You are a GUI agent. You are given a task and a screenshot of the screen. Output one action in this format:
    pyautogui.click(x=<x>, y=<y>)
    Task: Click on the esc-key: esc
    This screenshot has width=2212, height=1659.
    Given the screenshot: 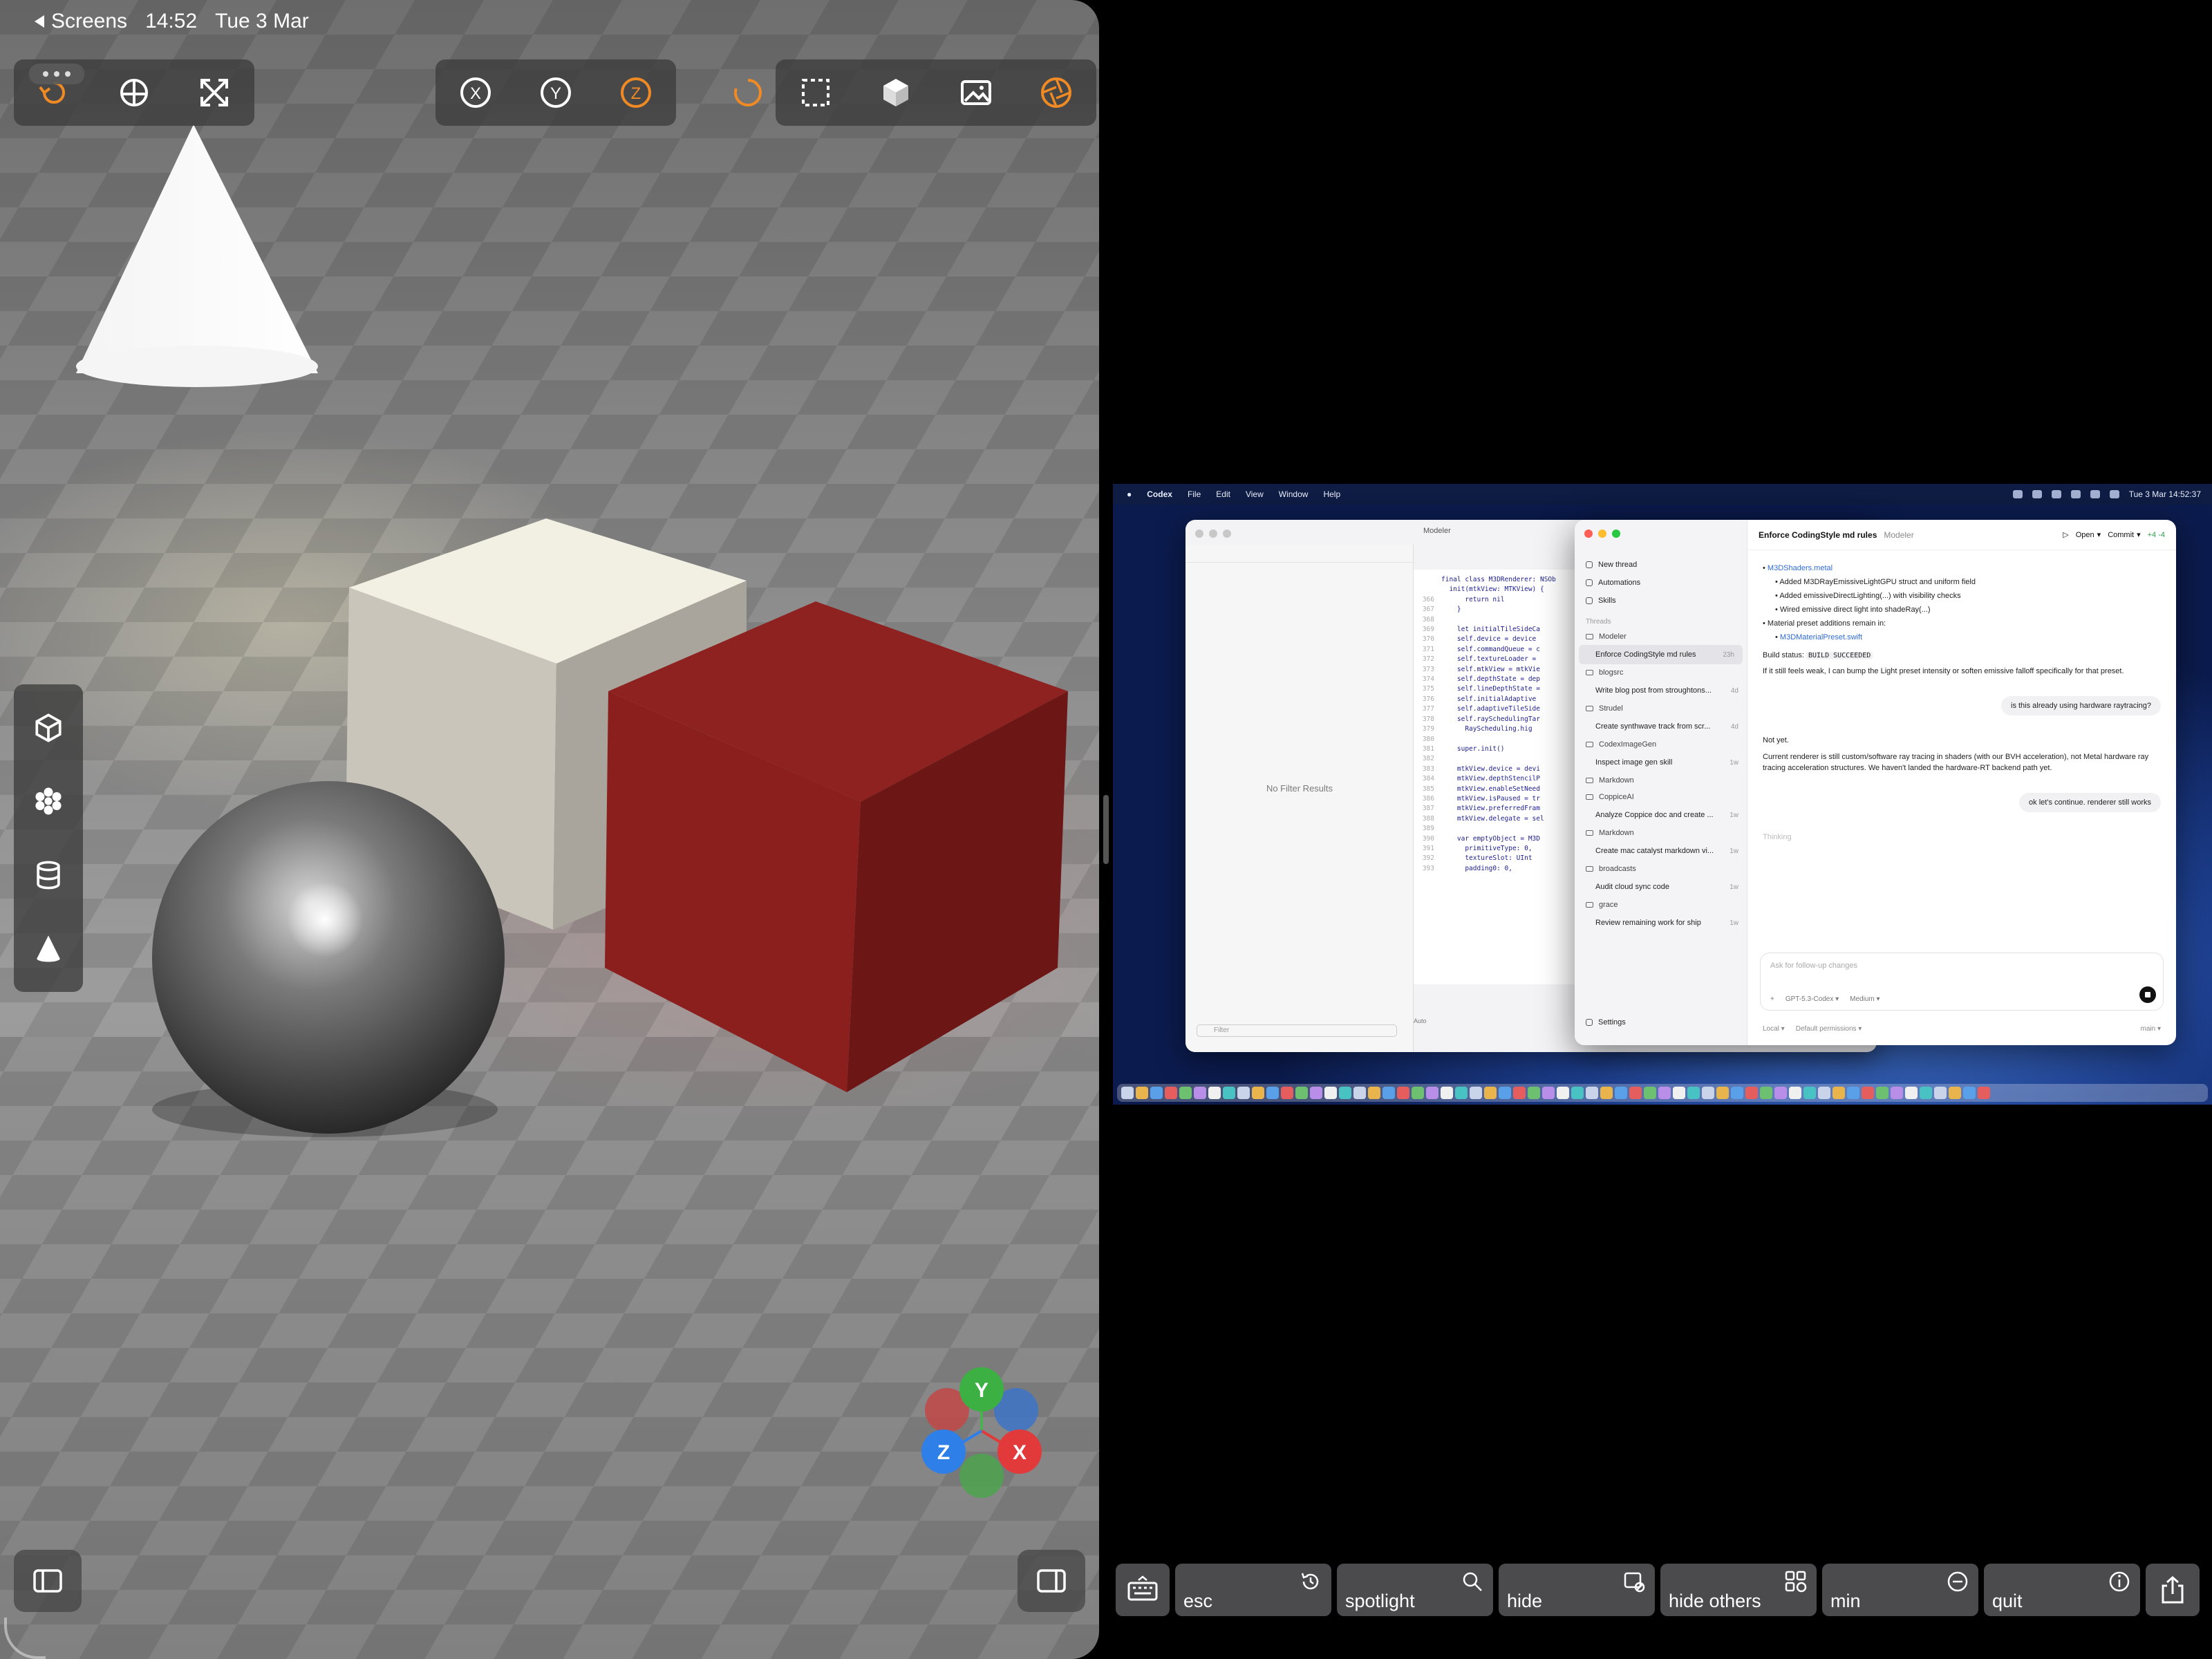 What is the action you would take?
    pyautogui.click(x=1253, y=1590)
    